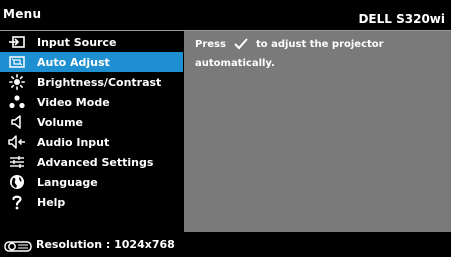 Image resolution: width=451 pixels, height=257 pixels. I want to click on menu-item-video-mode: Video Mode, so click(91, 102).